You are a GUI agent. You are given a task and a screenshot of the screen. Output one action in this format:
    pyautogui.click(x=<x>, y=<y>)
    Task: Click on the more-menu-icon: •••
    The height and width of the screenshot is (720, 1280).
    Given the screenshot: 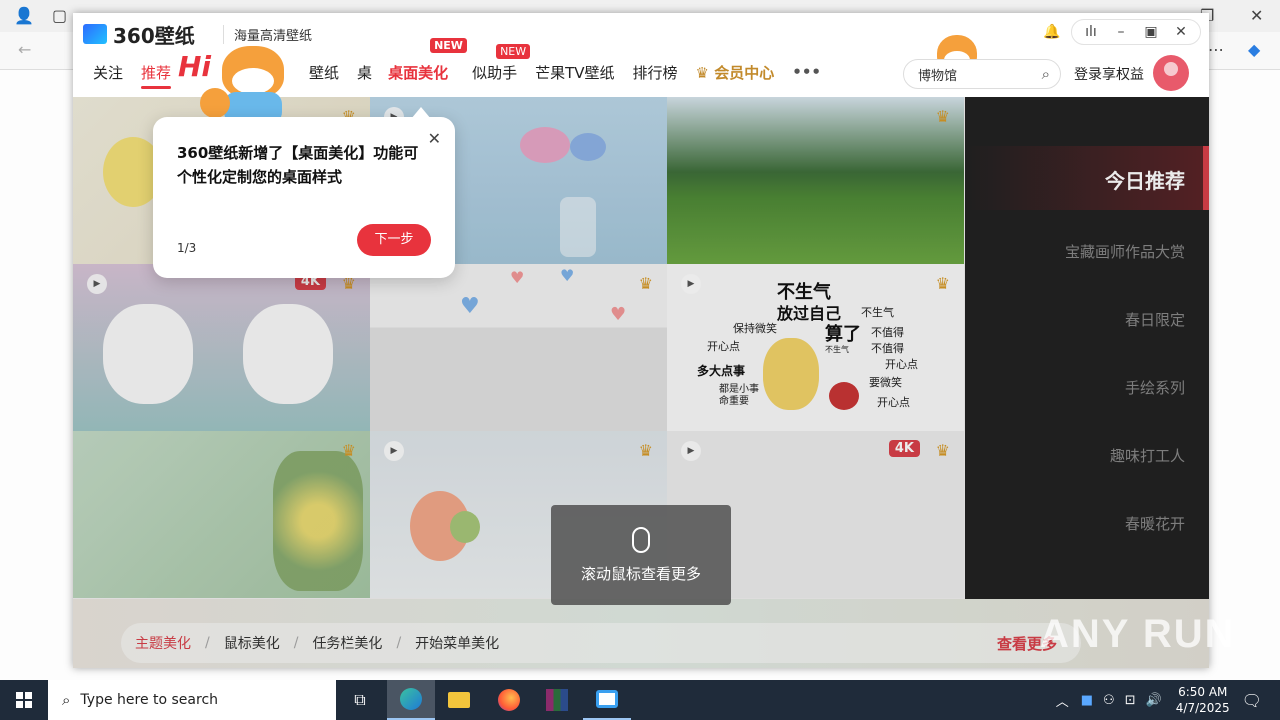 What is the action you would take?
    pyautogui.click(x=806, y=72)
    